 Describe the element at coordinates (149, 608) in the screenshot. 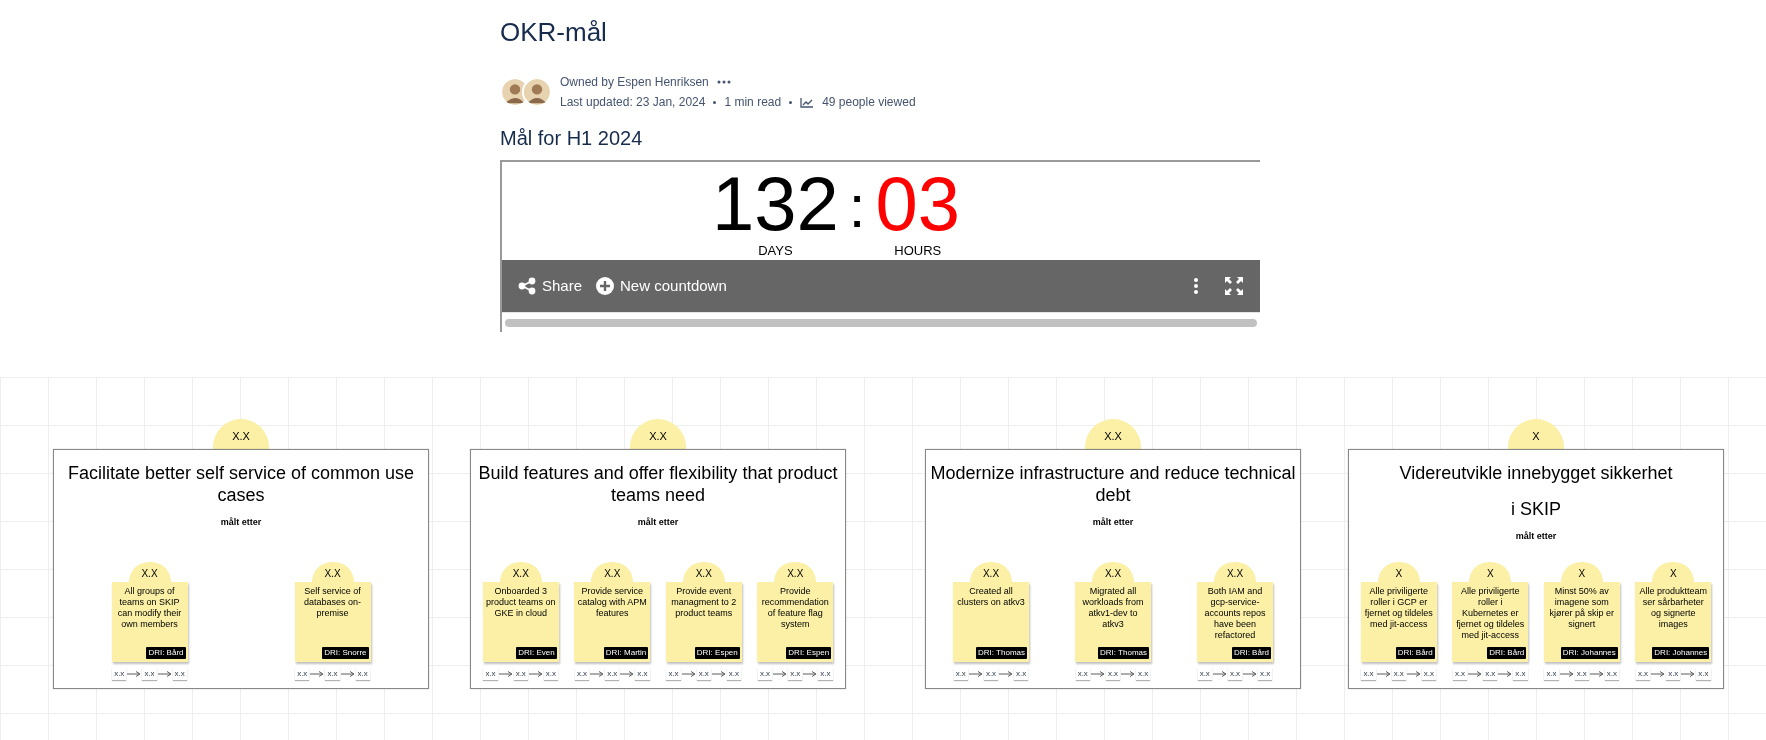

I see `note-text: All groups of teams on SKIP can modify their own members` at that location.